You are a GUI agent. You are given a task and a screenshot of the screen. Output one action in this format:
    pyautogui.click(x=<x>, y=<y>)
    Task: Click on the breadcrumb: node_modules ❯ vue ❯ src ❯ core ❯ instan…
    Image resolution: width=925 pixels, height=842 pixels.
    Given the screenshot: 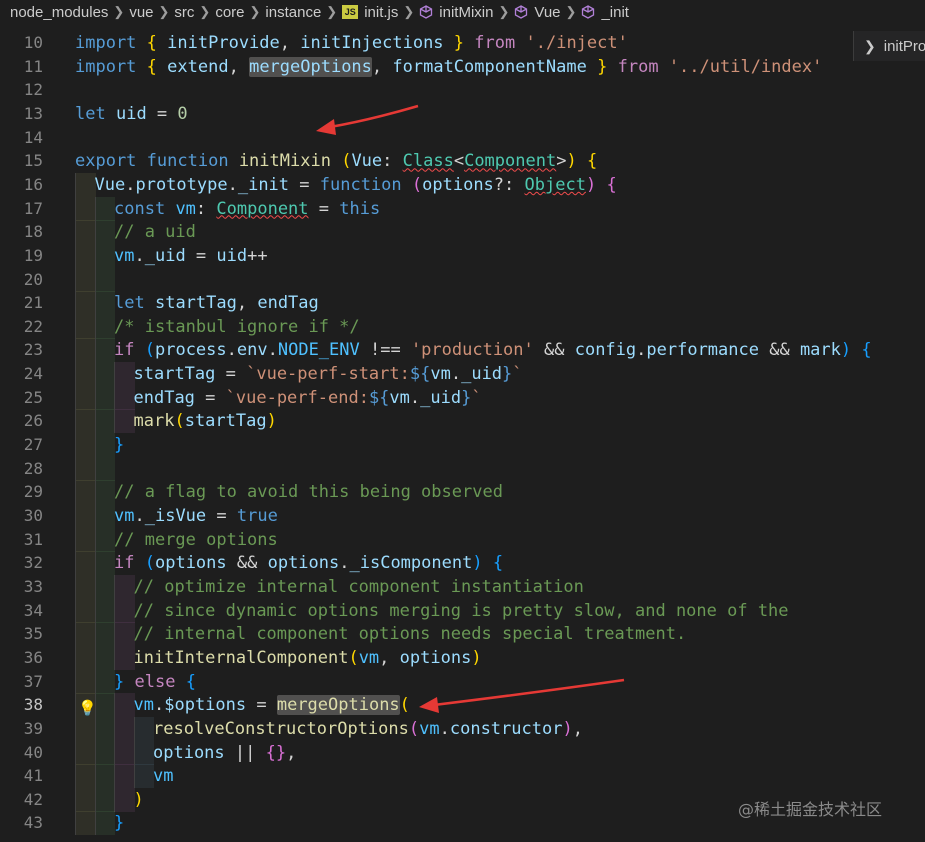 What is the action you would take?
    pyautogui.click(x=462, y=12)
    